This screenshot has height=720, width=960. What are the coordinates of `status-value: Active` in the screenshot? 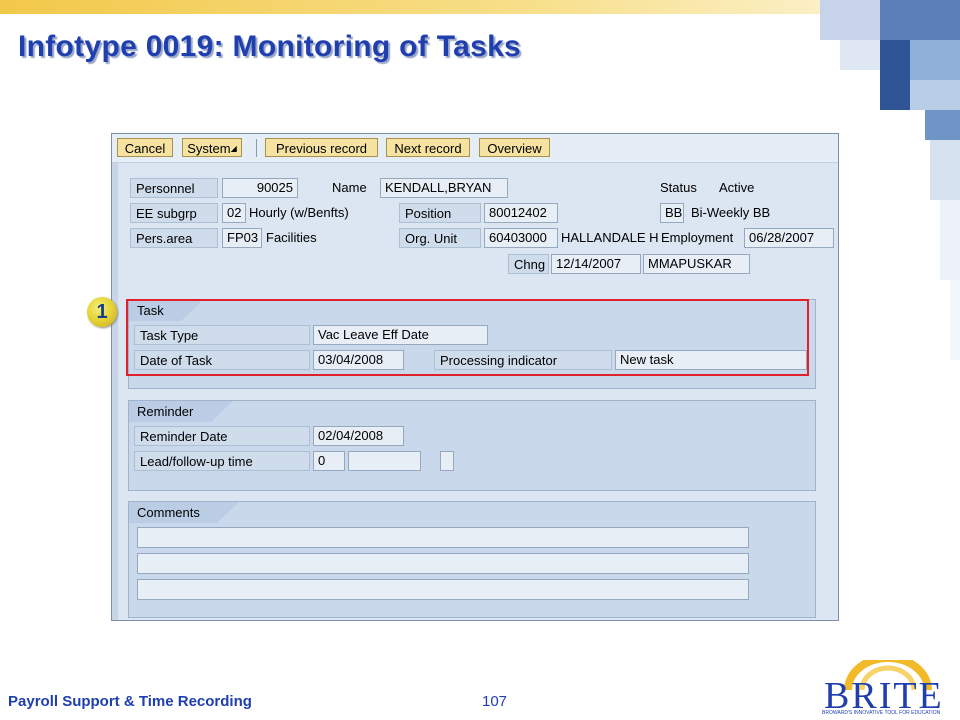 It's located at (737, 187).